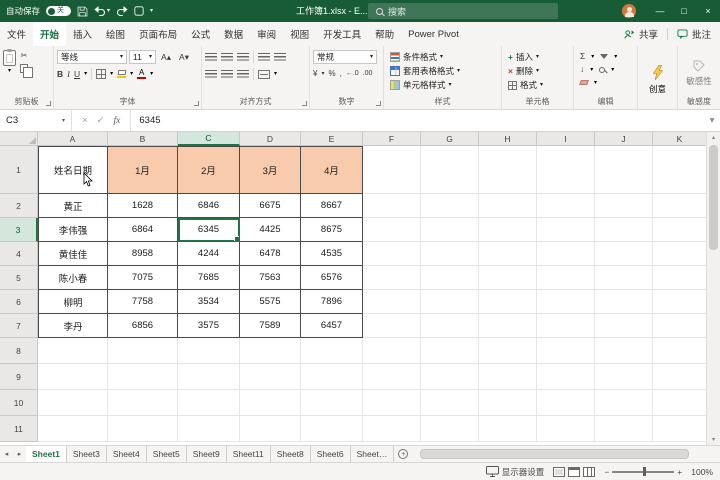  What do you see at coordinates (341, 73) in the screenshot?
I see `comma-icon: ,` at bounding box center [341, 73].